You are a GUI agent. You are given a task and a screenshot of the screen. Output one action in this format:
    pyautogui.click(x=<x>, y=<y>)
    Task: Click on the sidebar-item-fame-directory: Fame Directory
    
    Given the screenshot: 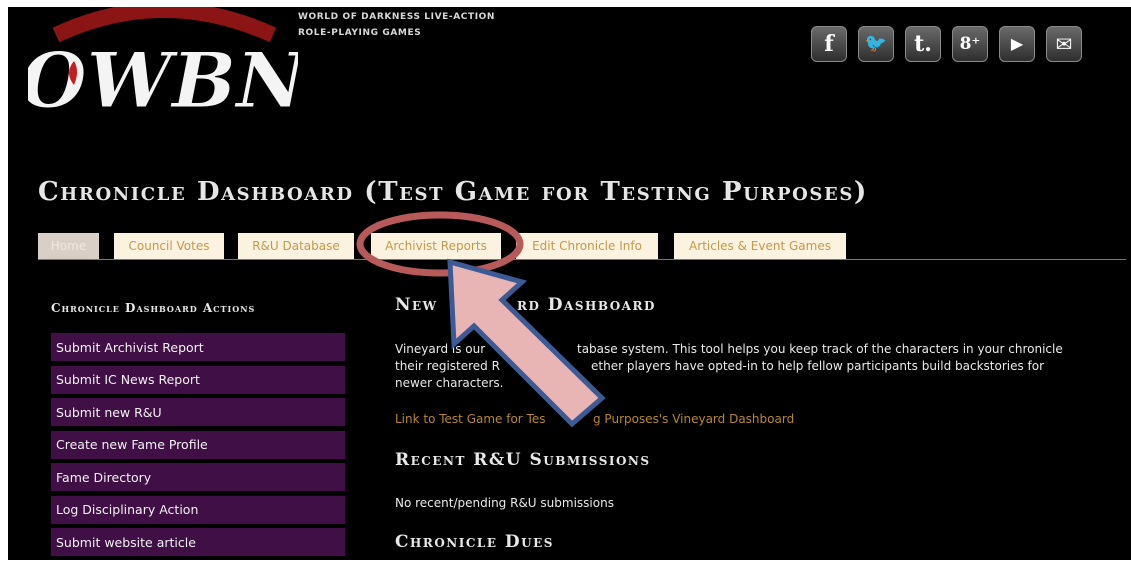 What is the action you would take?
    pyautogui.click(x=198, y=477)
    